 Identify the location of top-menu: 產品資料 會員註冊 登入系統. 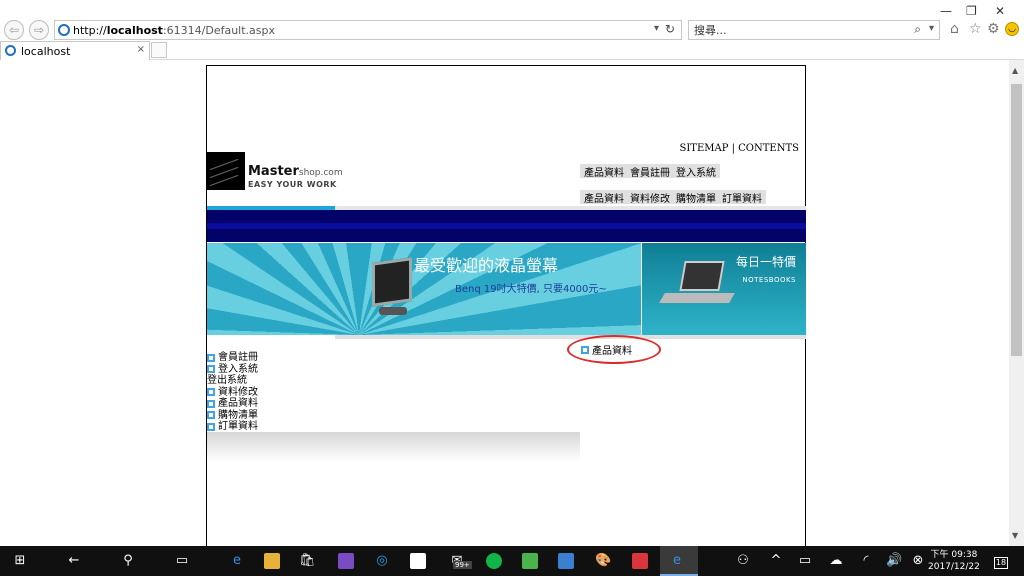
(650, 171).